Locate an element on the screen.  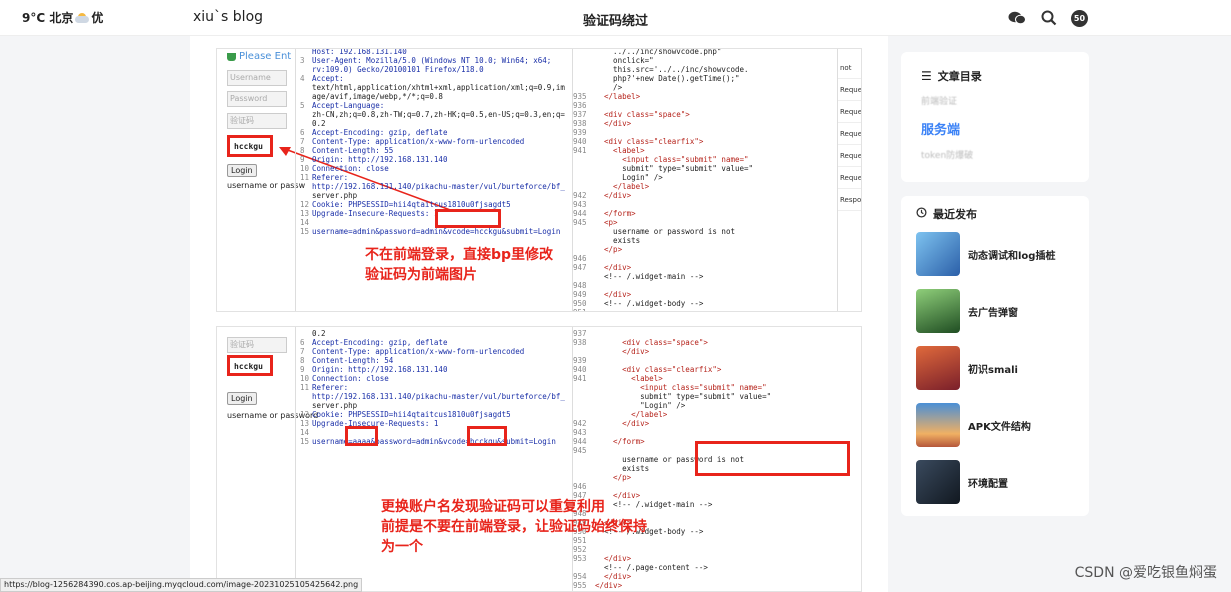
code-line: 950 <!-- /.widget-body --> is located at coordinates (663, 303).